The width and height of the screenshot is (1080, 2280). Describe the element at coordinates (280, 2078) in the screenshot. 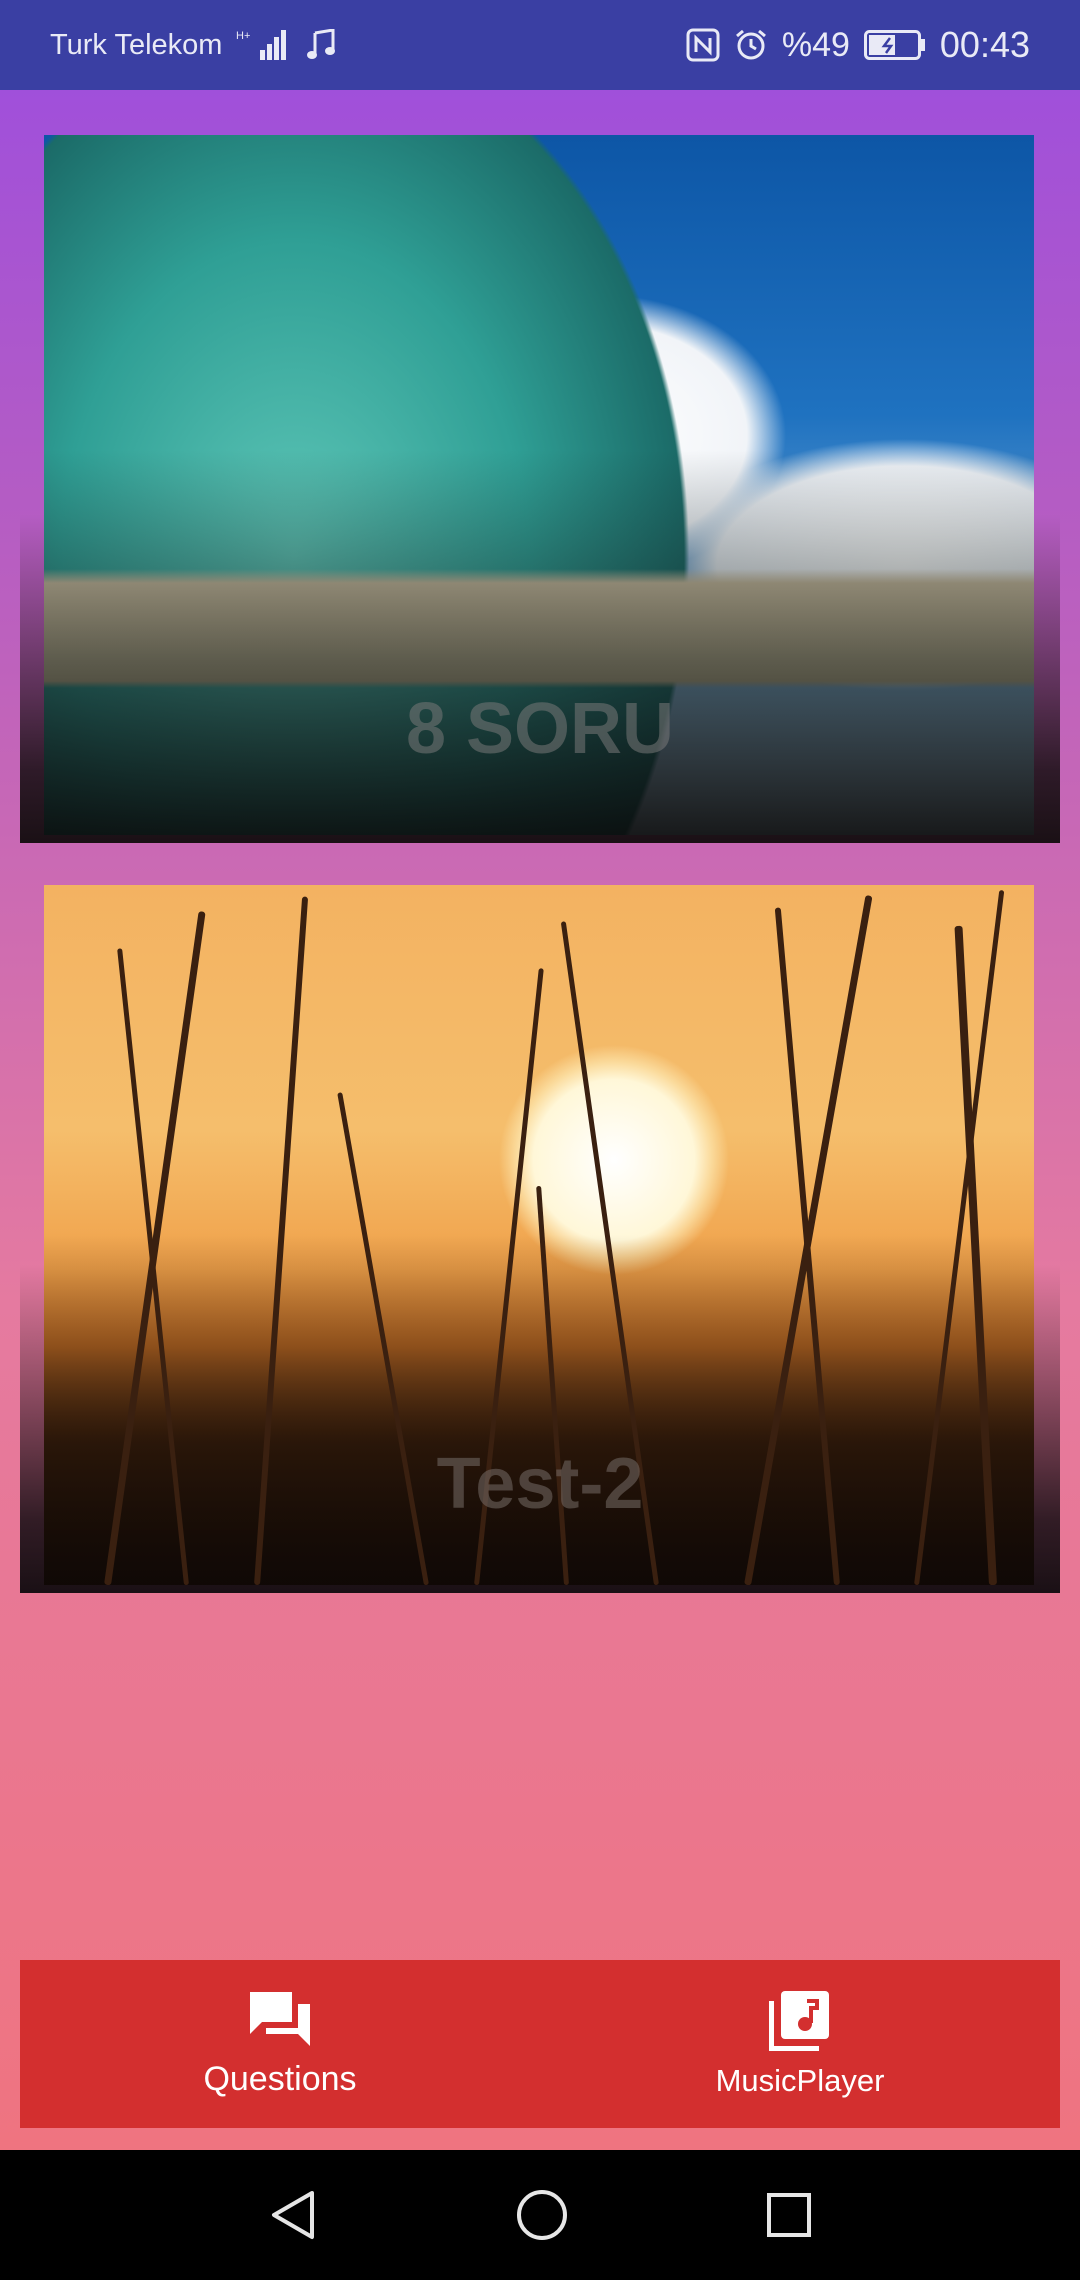

I see `nav-label-questions: Questions` at that location.